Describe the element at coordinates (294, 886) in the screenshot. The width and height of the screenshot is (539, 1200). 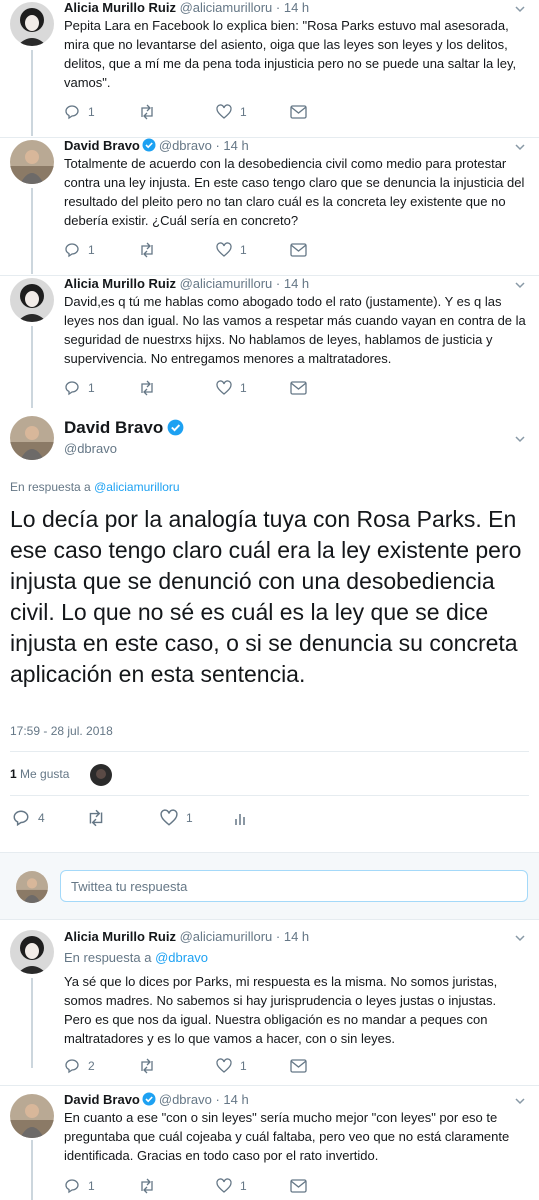
I see `reply-input: Twittea tu respuesta` at that location.